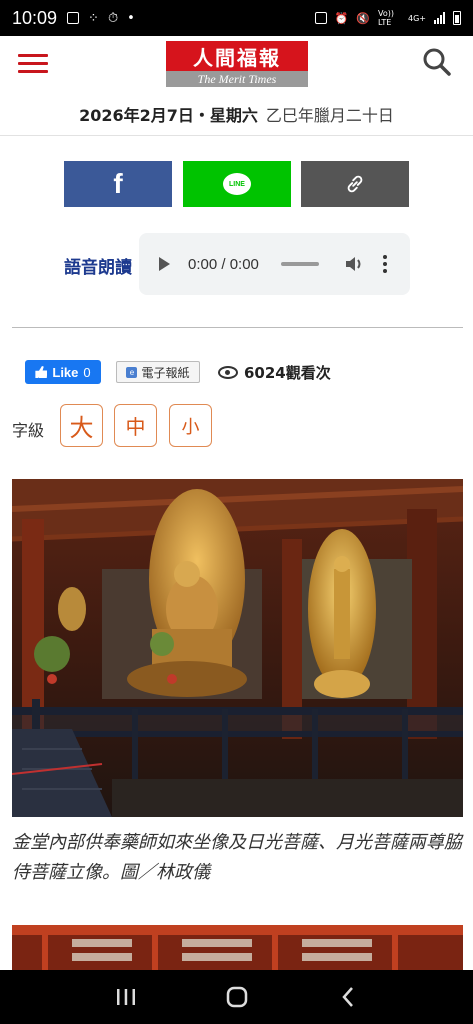 The height and width of the screenshot is (1024, 473). What do you see at coordinates (363, 18) in the screenshot?
I see `mute-icon: 🔇` at bounding box center [363, 18].